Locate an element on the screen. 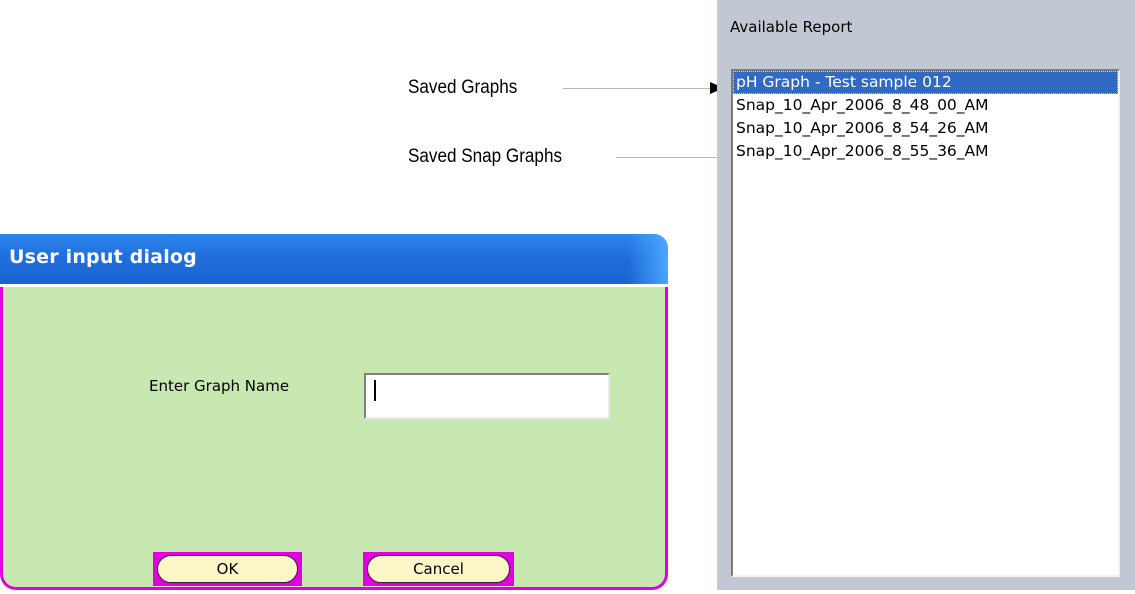  graph-name-input is located at coordinates (487, 396).